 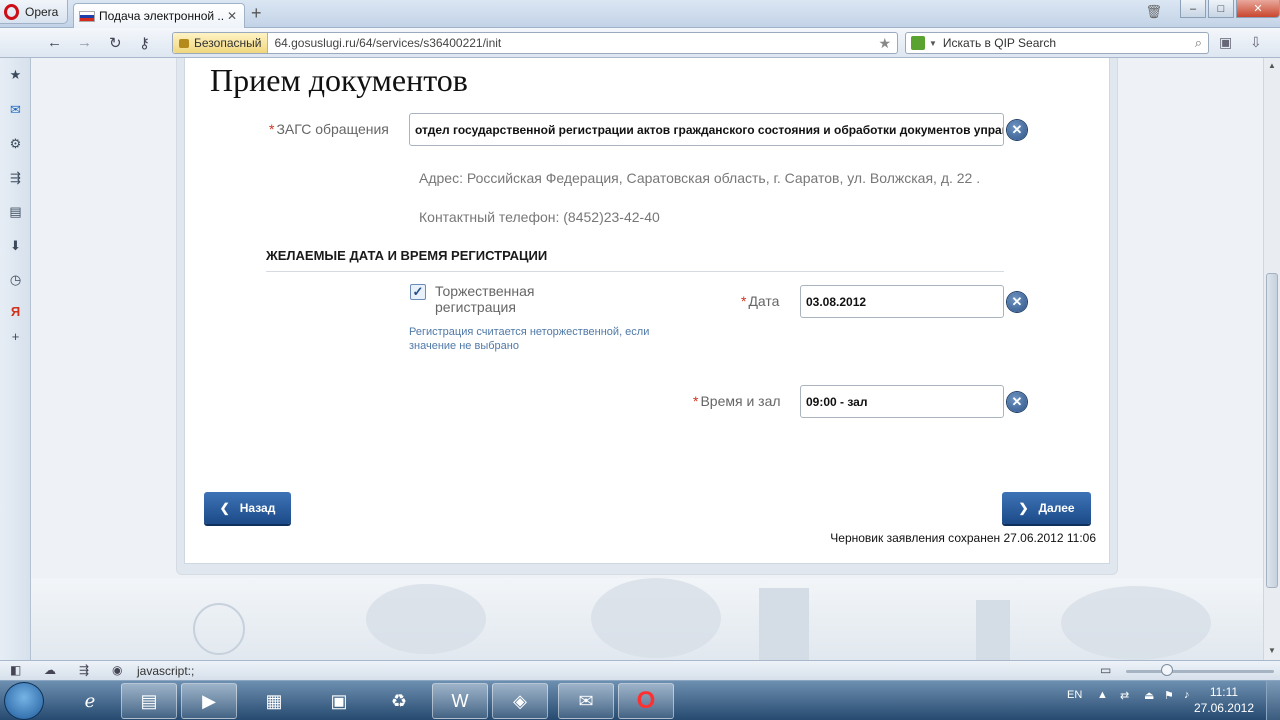 What do you see at coordinates (1056, 508) in the screenshot?
I see `next-button-label: Далее` at bounding box center [1056, 508].